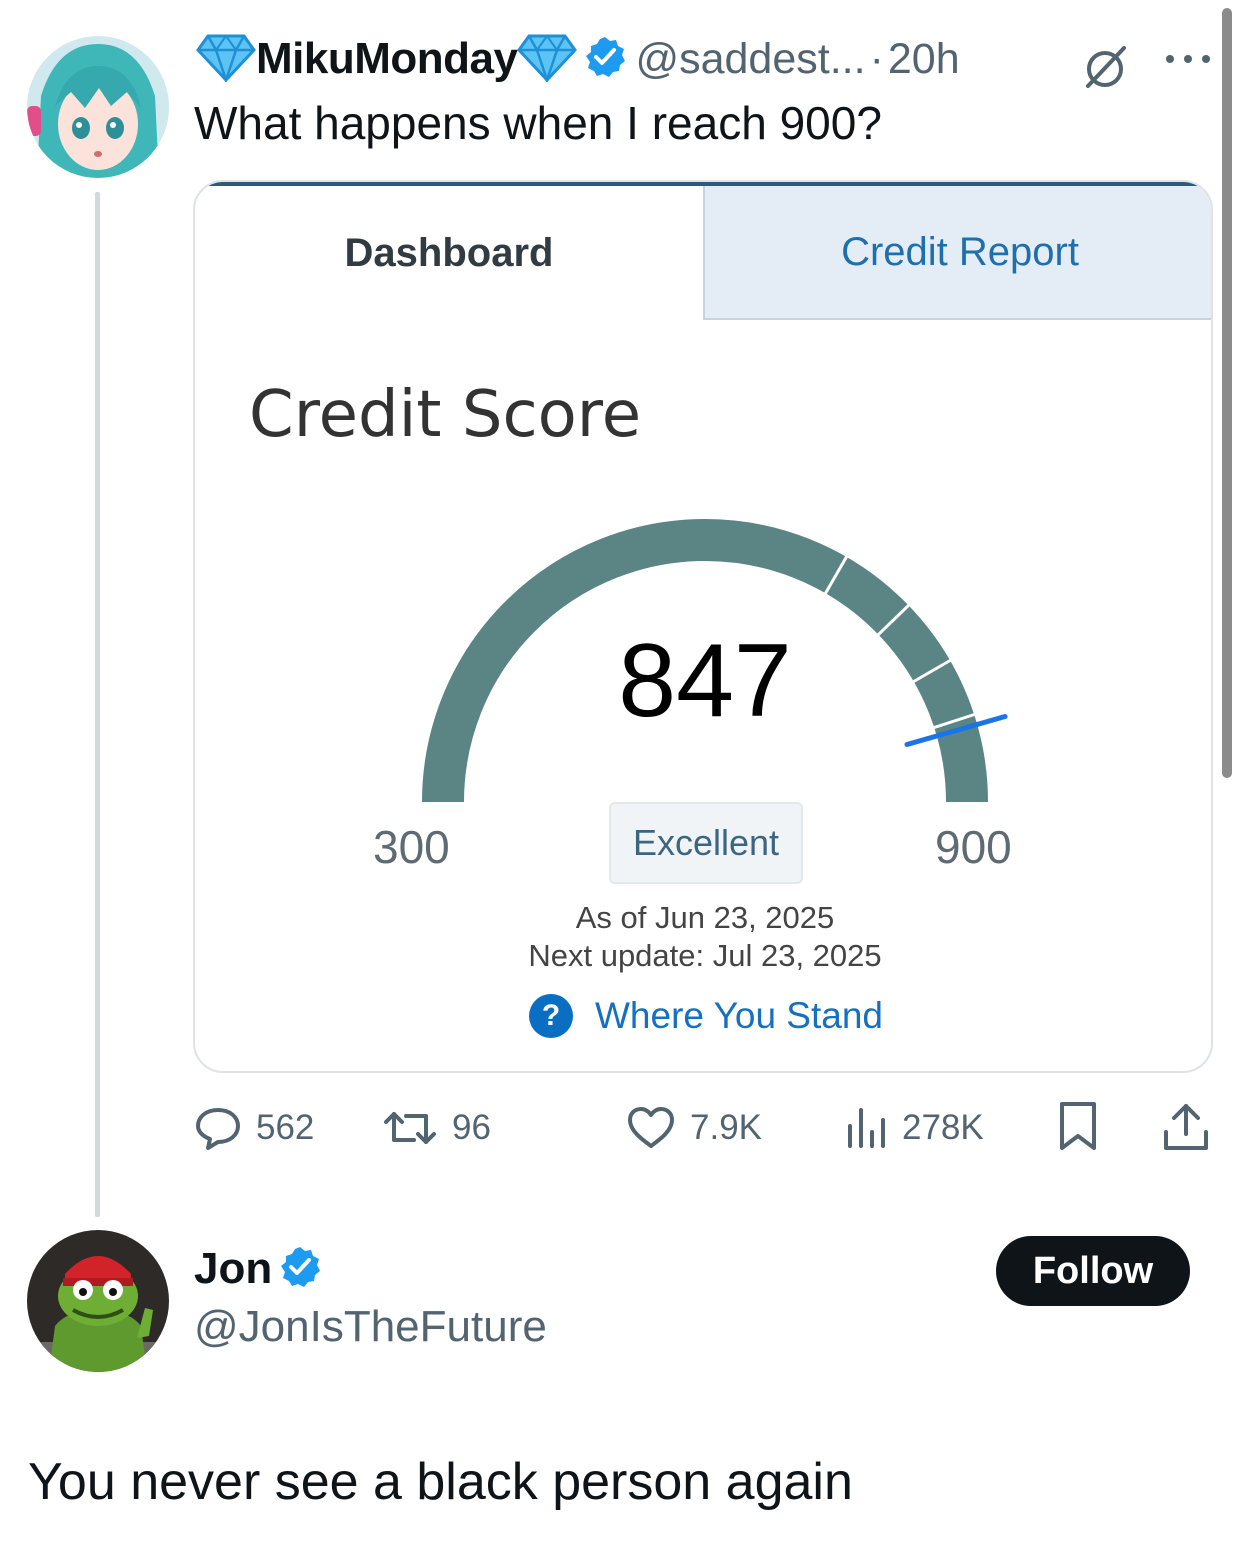  What do you see at coordinates (218, 1129) in the screenshot?
I see `reply-icon` at bounding box center [218, 1129].